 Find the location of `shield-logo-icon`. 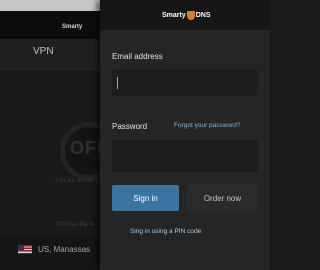

shield-logo-icon is located at coordinates (190, 15).